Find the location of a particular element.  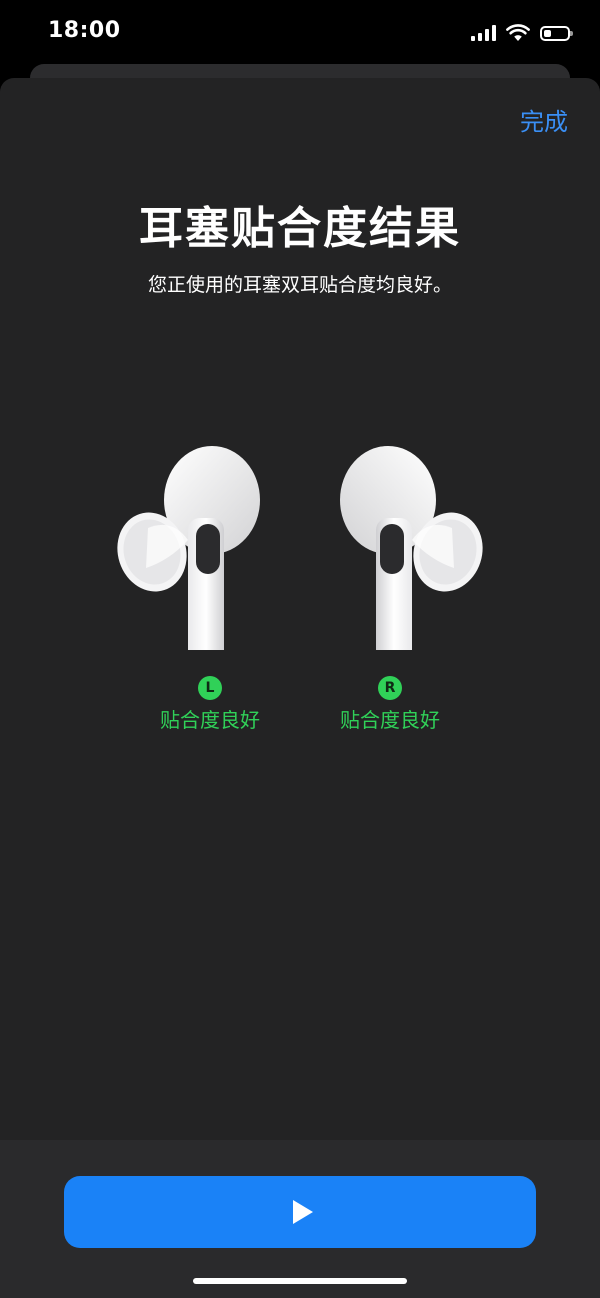

left-fit-label: 贴合度良好 is located at coordinates (210, 720).